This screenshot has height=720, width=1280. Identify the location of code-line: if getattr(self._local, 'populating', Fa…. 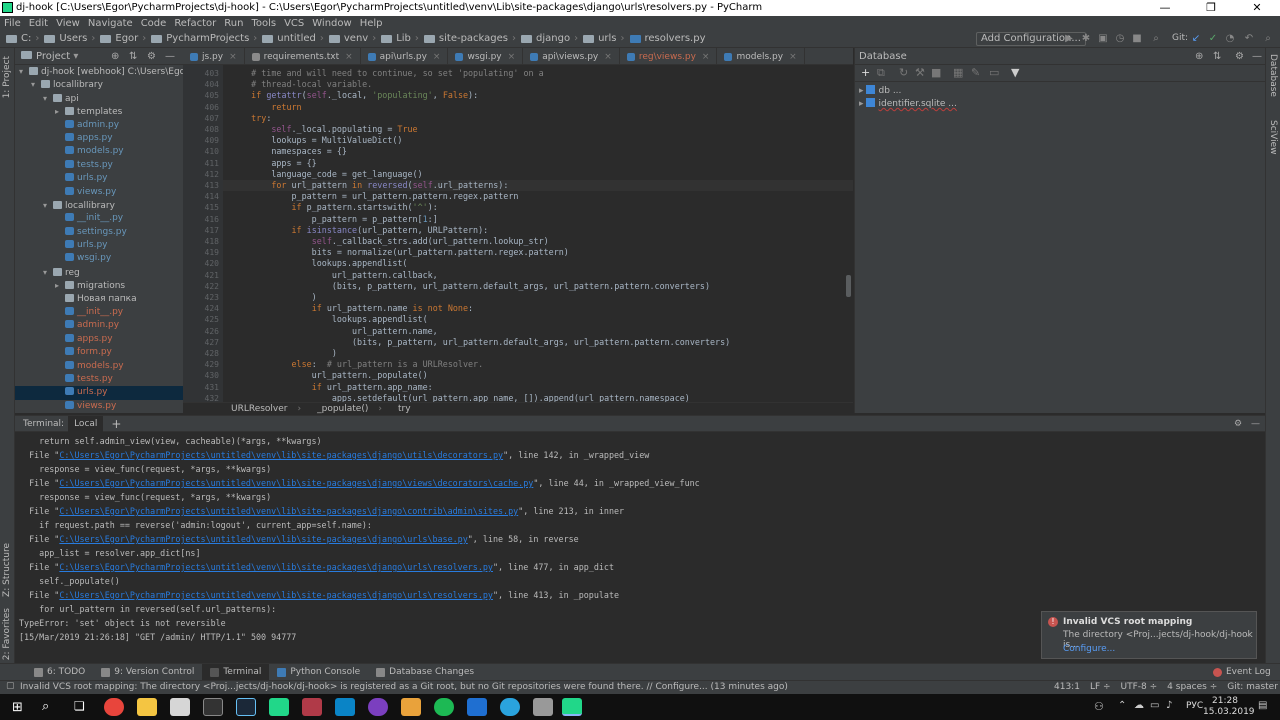
(354, 95).